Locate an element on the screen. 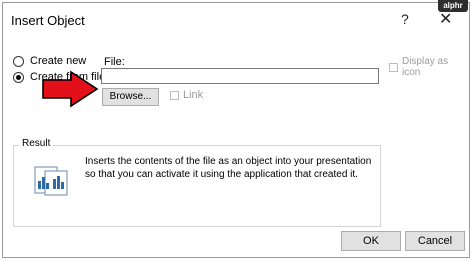  alphr-watermark: alphr is located at coordinates (453, 6).